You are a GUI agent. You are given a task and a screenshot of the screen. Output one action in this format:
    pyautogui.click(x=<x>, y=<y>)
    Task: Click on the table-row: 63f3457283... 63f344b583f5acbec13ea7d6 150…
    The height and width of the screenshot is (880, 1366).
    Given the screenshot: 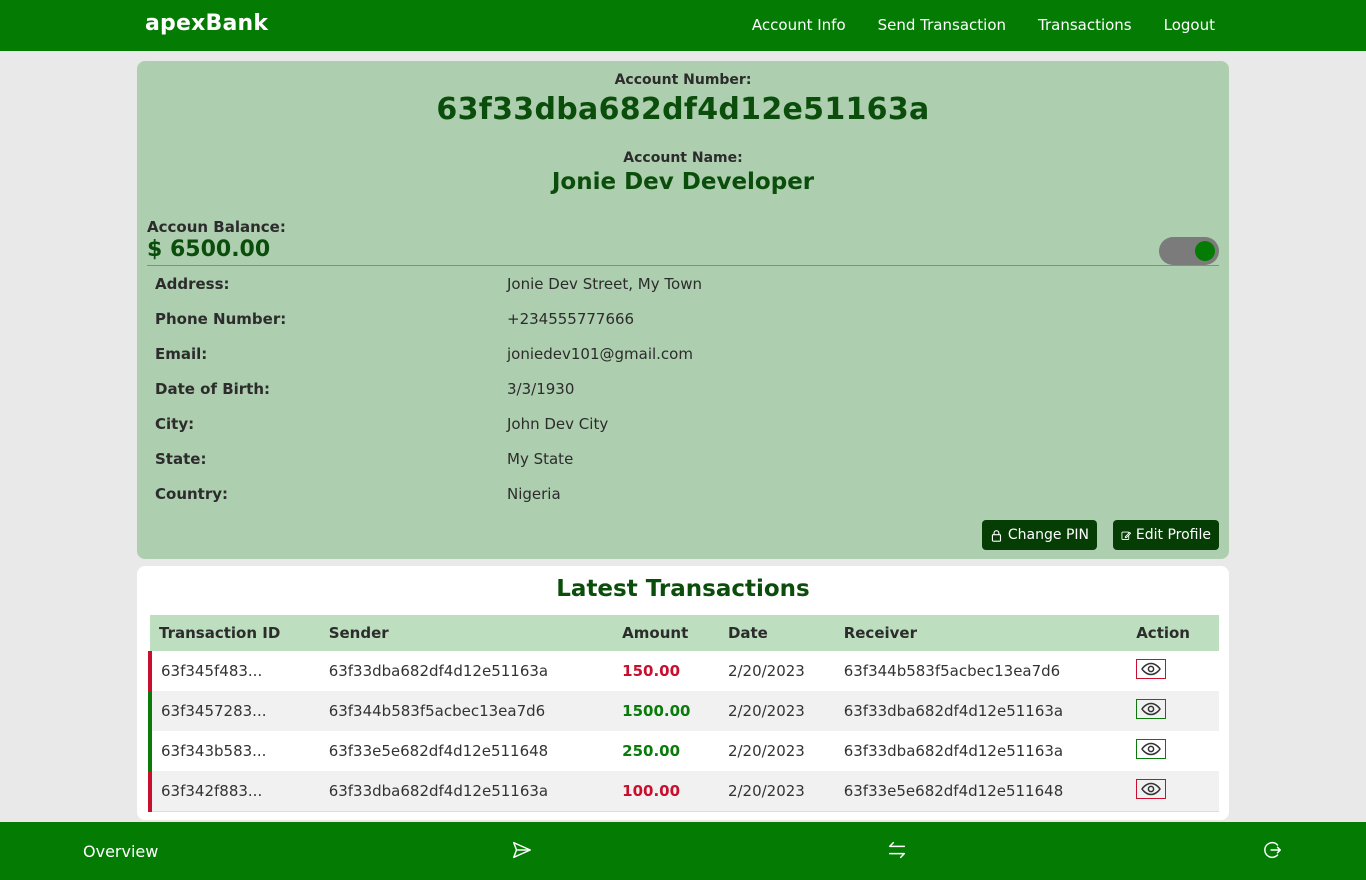 What is the action you would take?
    pyautogui.click(x=683, y=711)
    